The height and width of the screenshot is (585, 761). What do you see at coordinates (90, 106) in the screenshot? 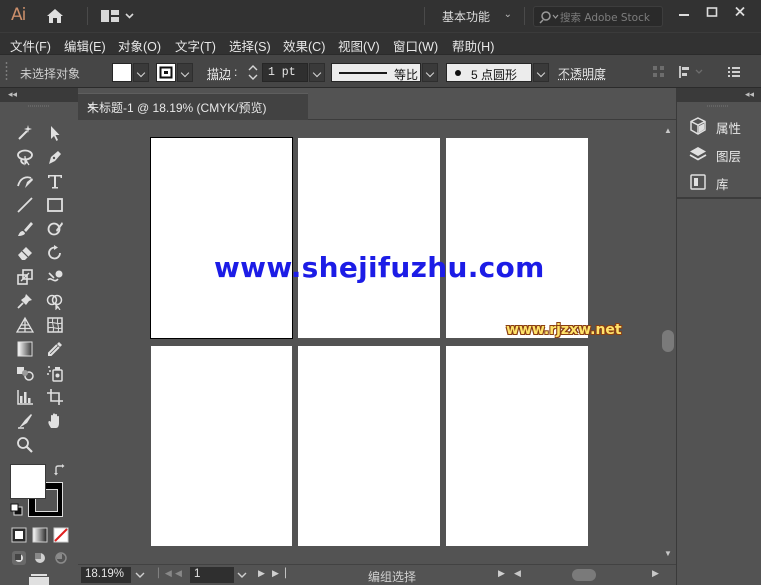
I see `close-tab-icon: ×` at bounding box center [90, 106].